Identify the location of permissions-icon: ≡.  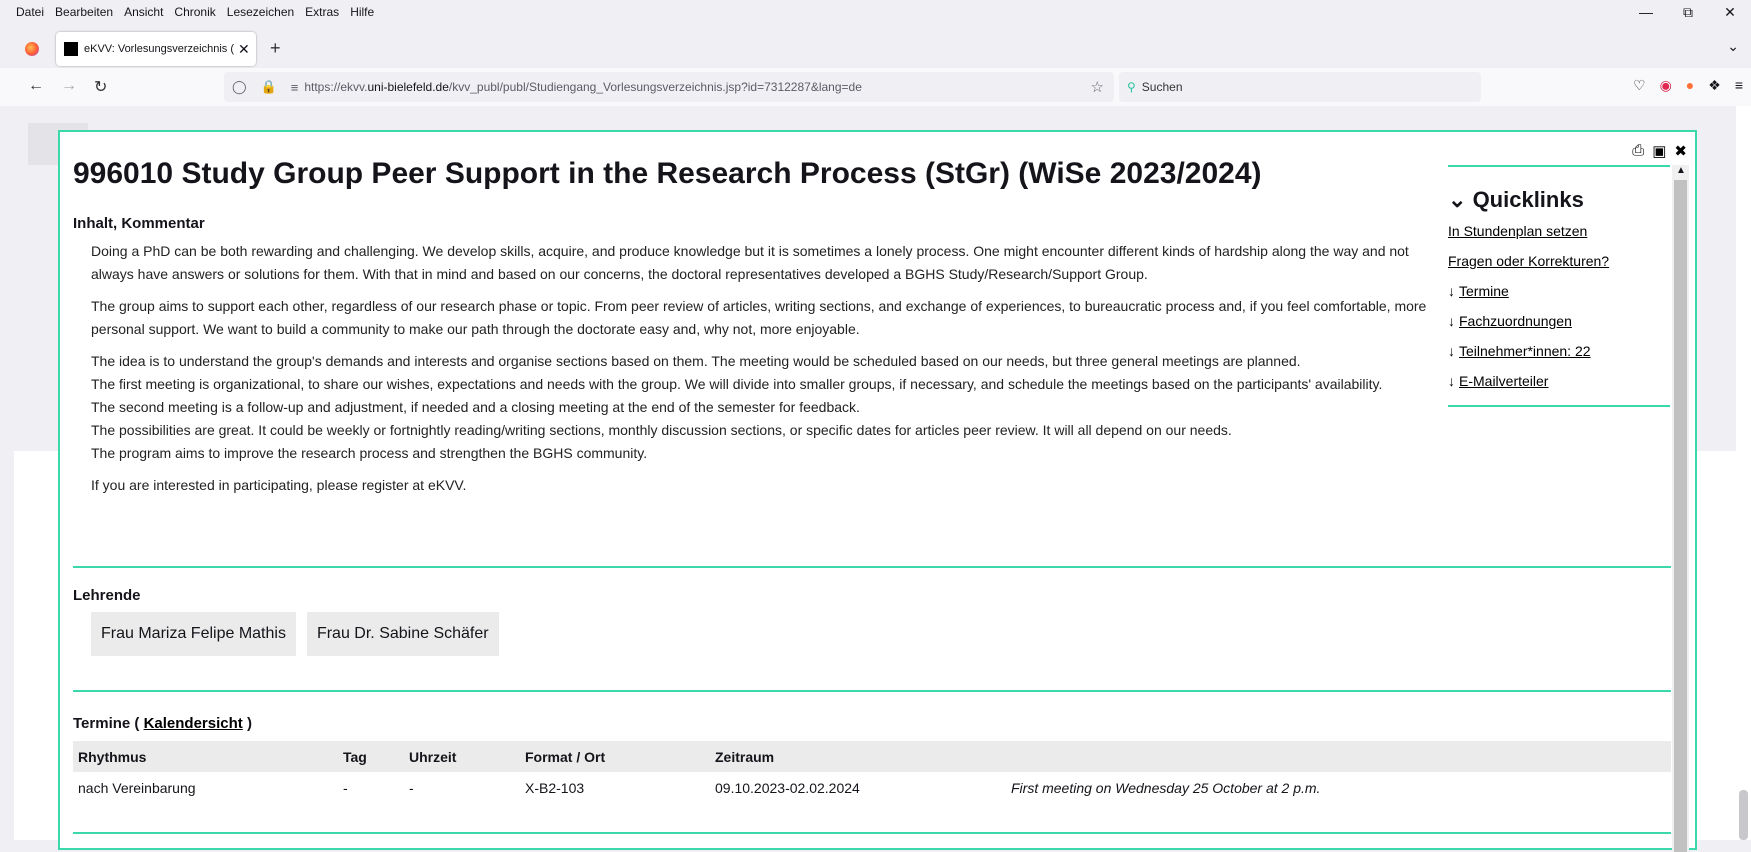
(295, 87).